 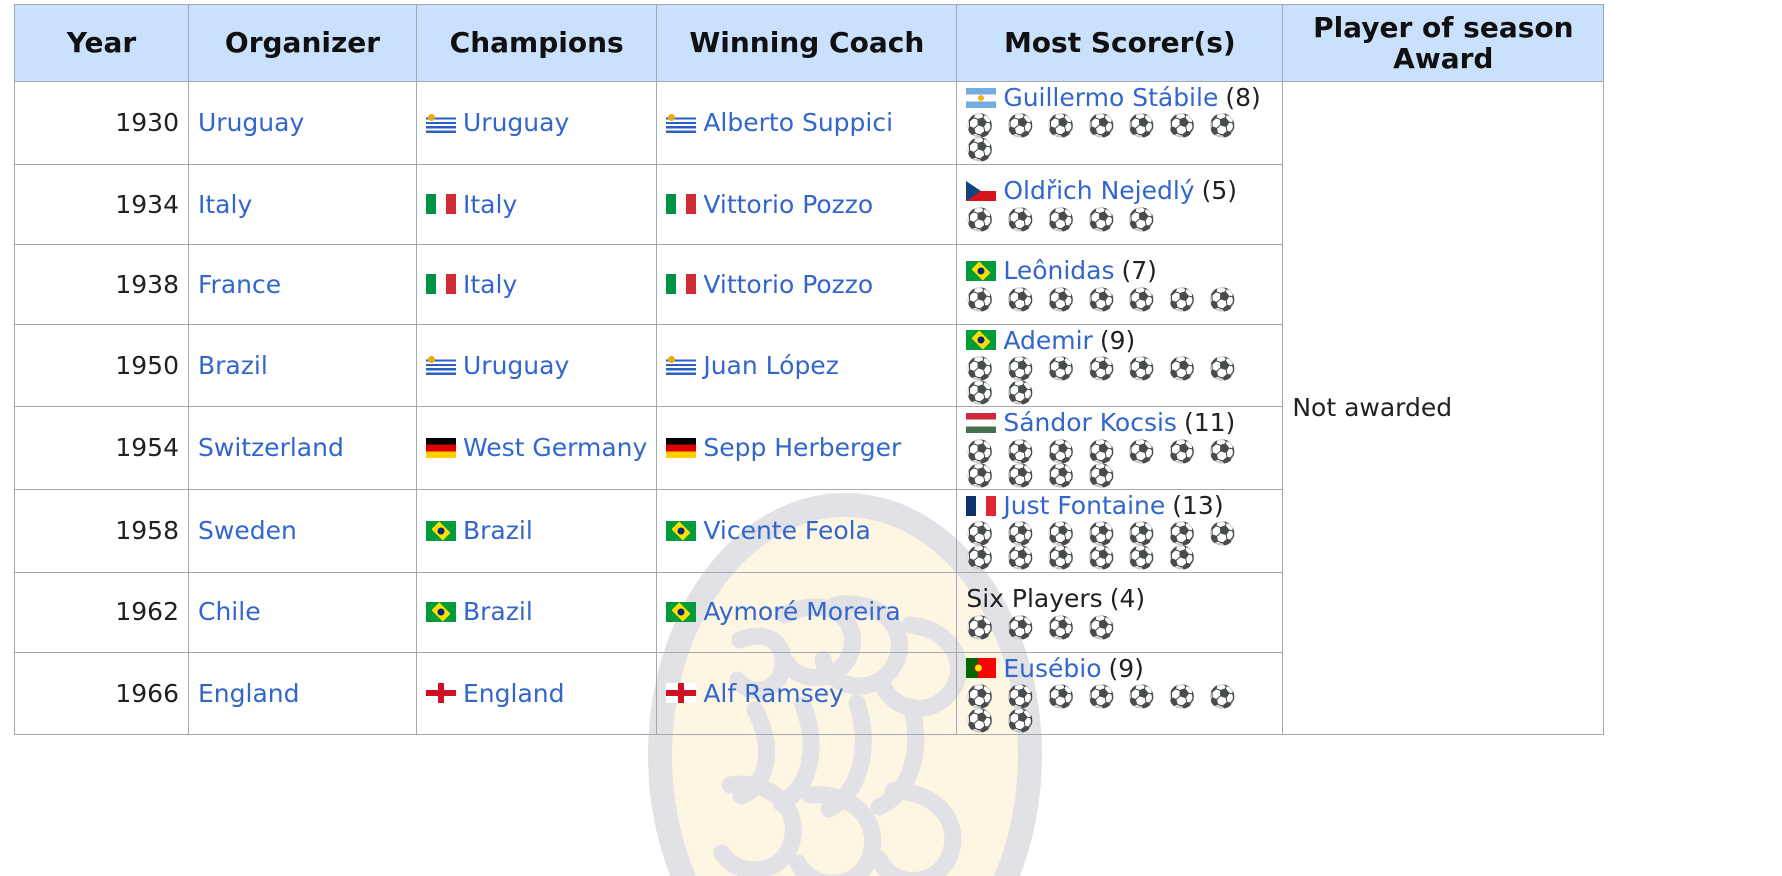 What do you see at coordinates (1120, 284) in the screenshot?
I see `cell-most-scorer: Leônidas (7) ⚽ ⚽ ⚽ ⚽ ⚽ ⚽ ⚽` at bounding box center [1120, 284].